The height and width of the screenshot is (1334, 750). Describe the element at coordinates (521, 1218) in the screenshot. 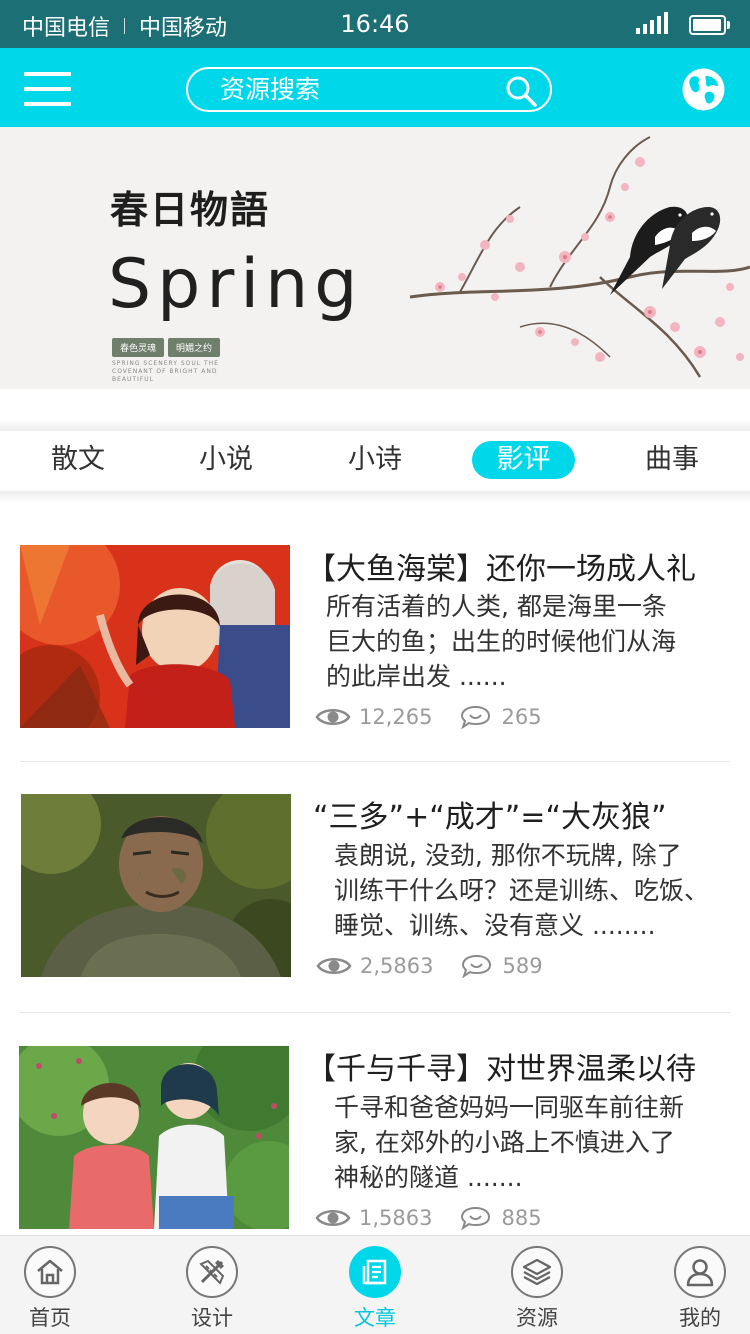

I see `comment-count: 885` at that location.